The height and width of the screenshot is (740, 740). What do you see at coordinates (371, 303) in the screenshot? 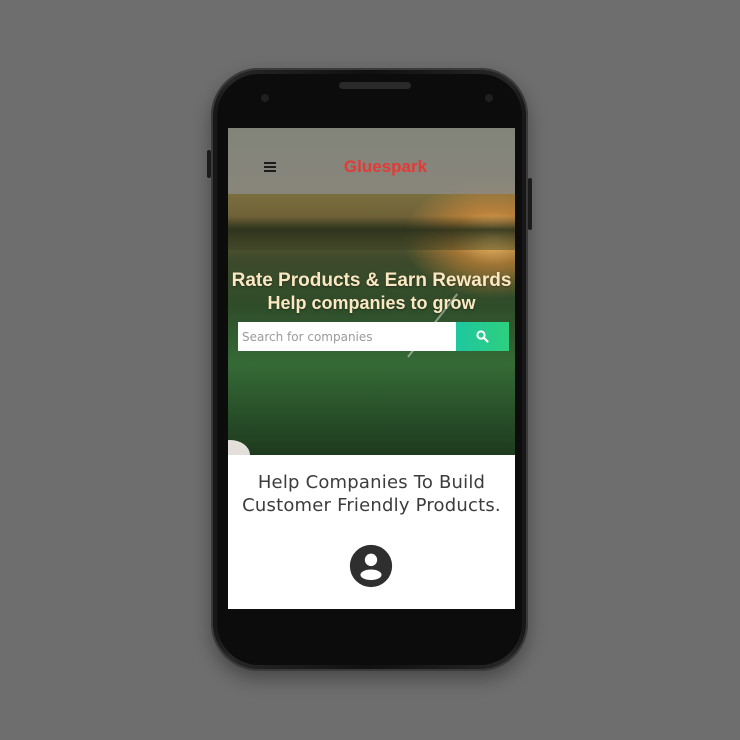
I see `hero-headline-line2: Help companies to grow` at bounding box center [371, 303].